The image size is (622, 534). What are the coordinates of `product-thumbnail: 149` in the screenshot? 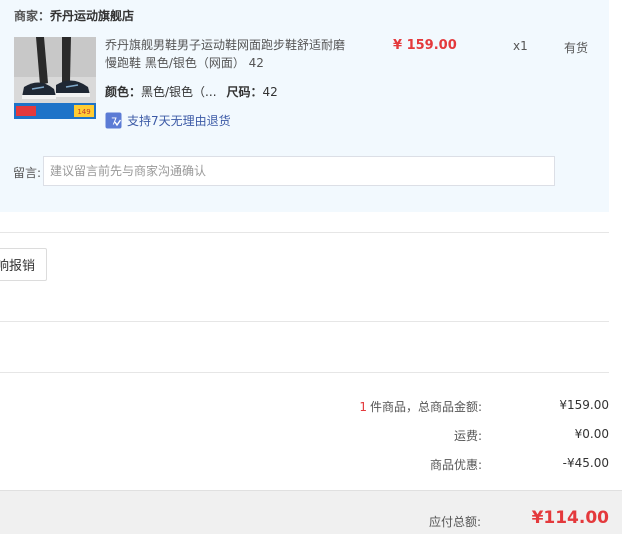 It's located at (55, 78).